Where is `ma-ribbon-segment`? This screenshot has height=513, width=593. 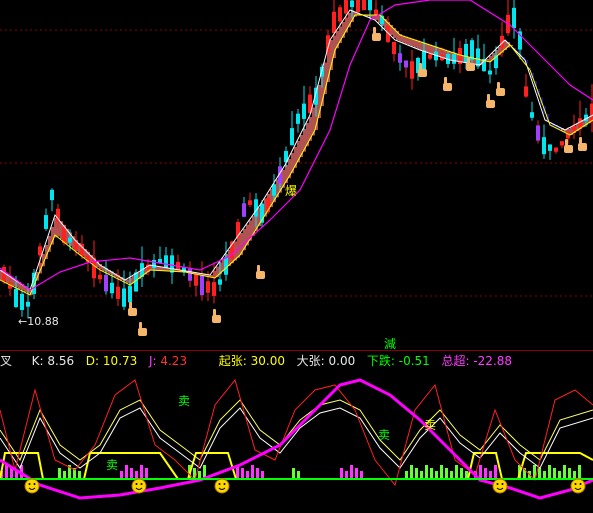
ma-ribbon-segment is located at coordinates (127, 281).